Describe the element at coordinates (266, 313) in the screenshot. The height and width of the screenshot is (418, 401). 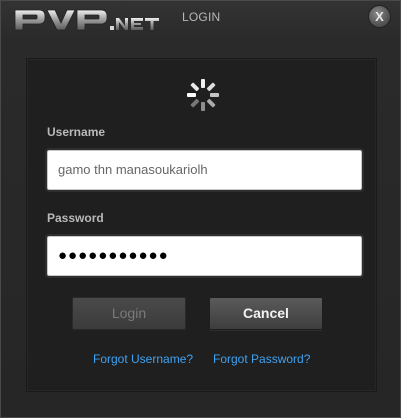
I see `cancel-button: Cancel` at that location.